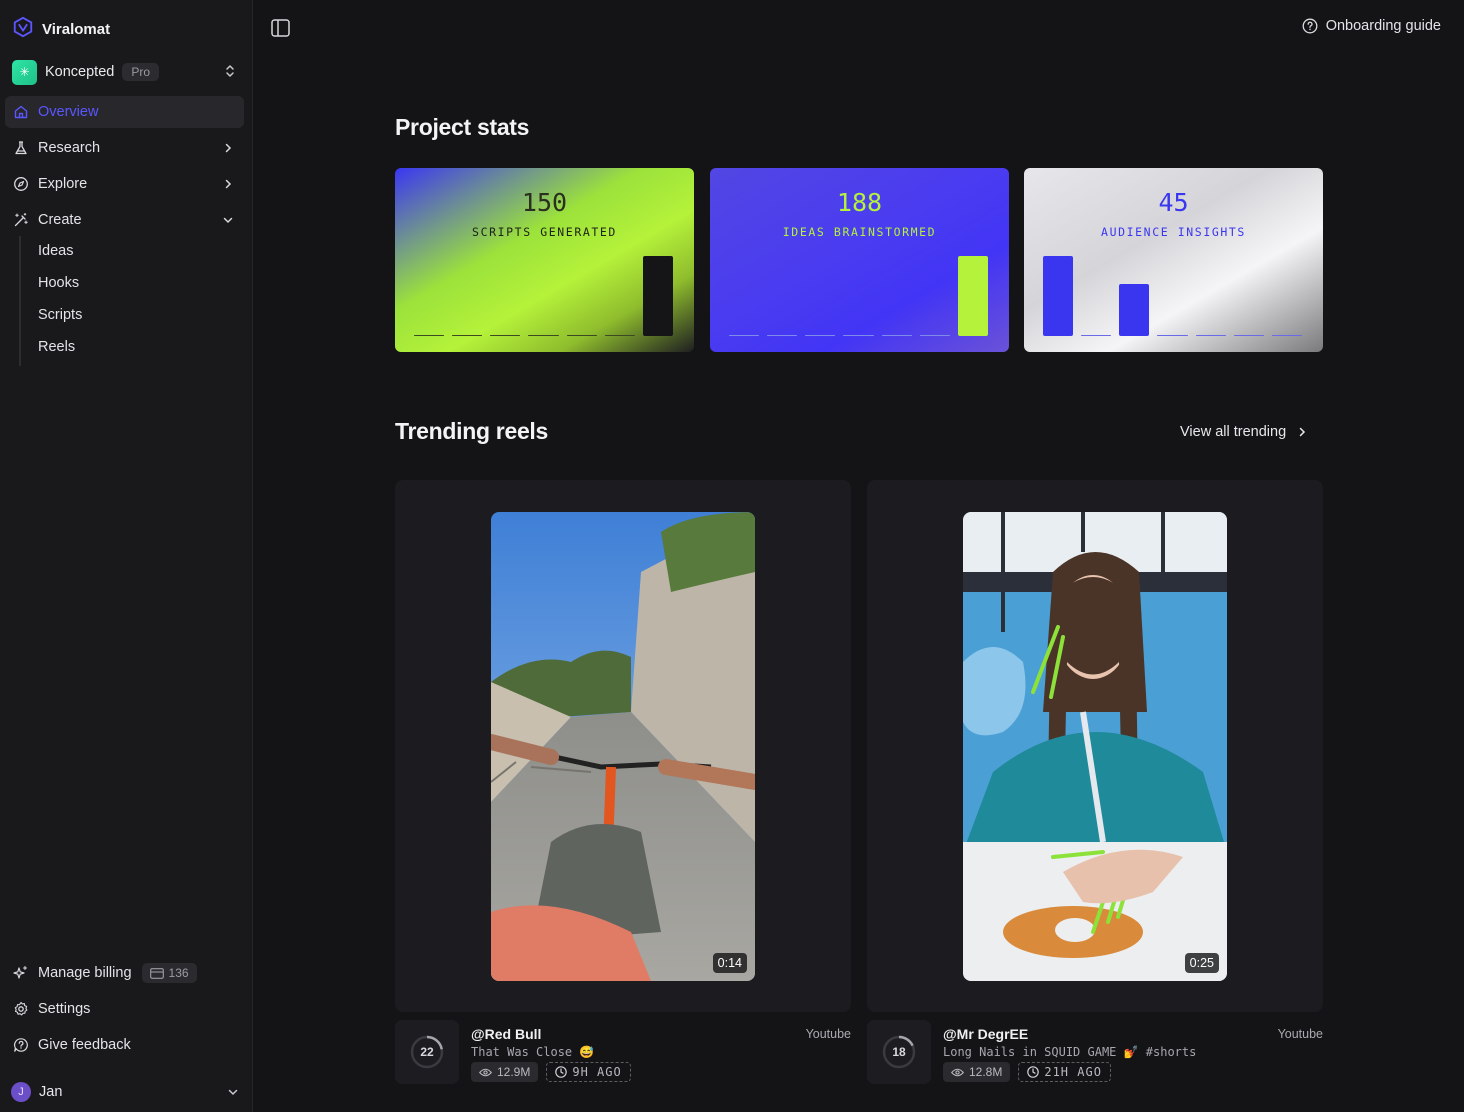 This screenshot has width=1464, height=1112. Describe the element at coordinates (124, 220) in the screenshot. I see `nav-create: Create` at that location.